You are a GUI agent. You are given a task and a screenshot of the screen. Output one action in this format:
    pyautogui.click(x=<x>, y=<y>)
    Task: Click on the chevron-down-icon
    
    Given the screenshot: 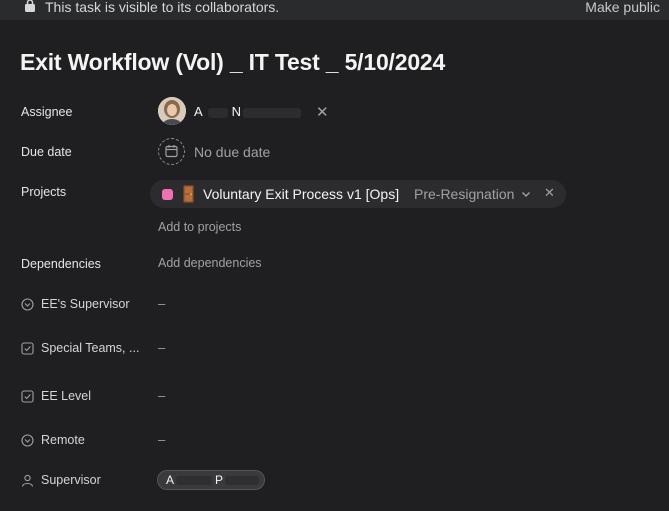 What is the action you would take?
    pyautogui.click(x=526, y=194)
    